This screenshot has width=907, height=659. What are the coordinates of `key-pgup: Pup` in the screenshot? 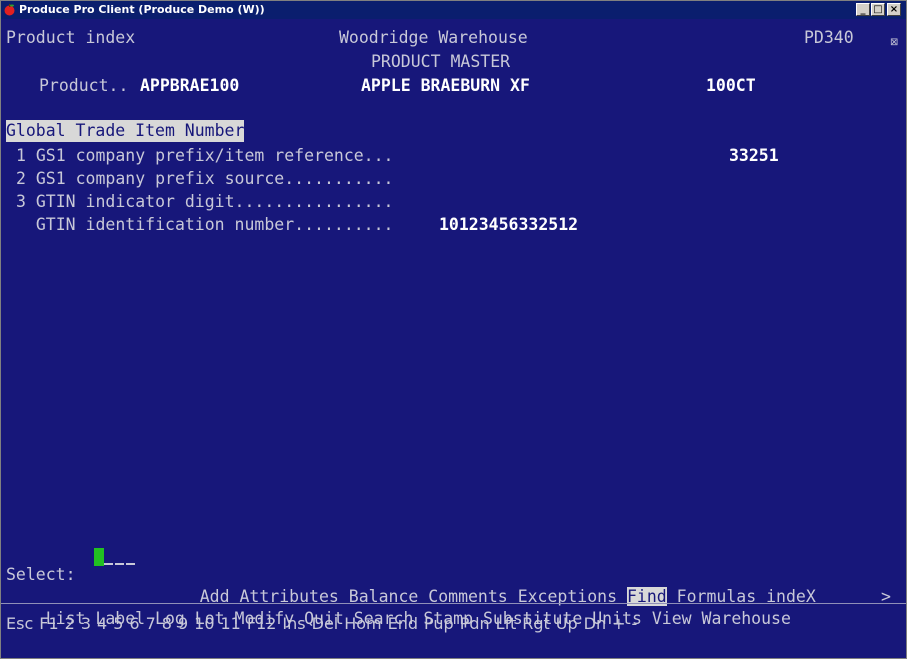 It's located at (439, 623).